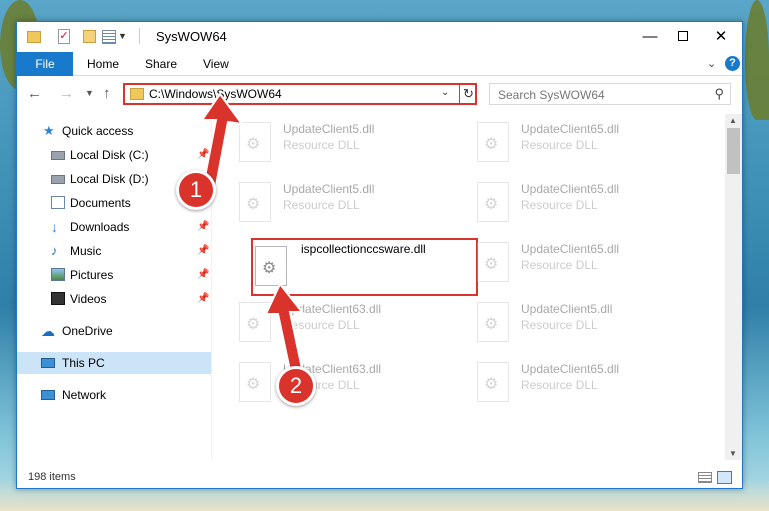 Image resolution: width=769 pixels, height=511 pixels. Describe the element at coordinates (114, 331) in the screenshot. I see `sidebar-item-onedrive: ☁ OneDrive` at that location.